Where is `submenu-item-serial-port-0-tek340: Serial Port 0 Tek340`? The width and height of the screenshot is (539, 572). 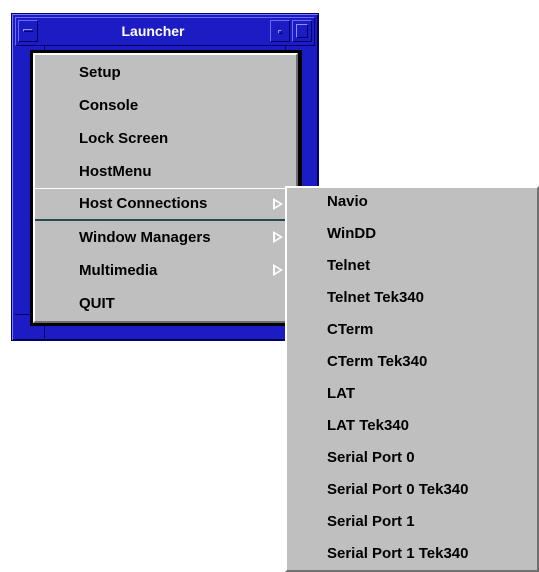 submenu-item-serial-port-0-tek340: Serial Port 0 Tek340 is located at coordinates (412, 490).